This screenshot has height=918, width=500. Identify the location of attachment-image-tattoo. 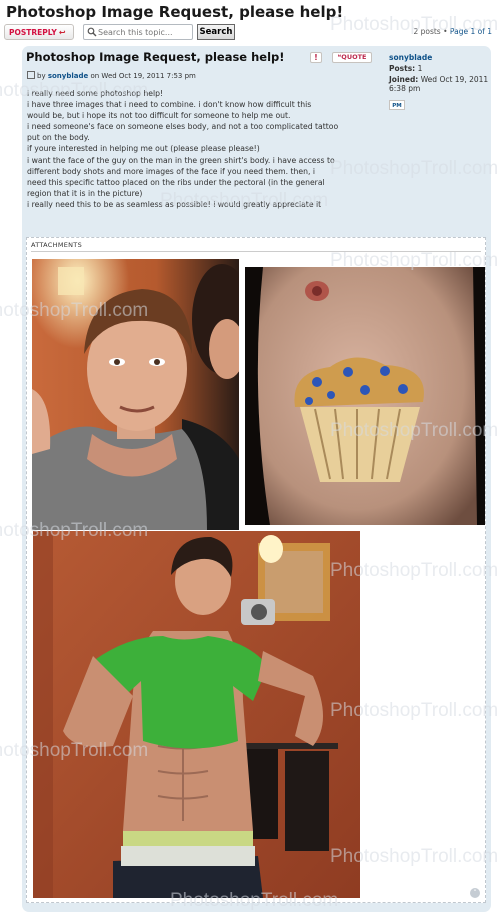
(365, 396).